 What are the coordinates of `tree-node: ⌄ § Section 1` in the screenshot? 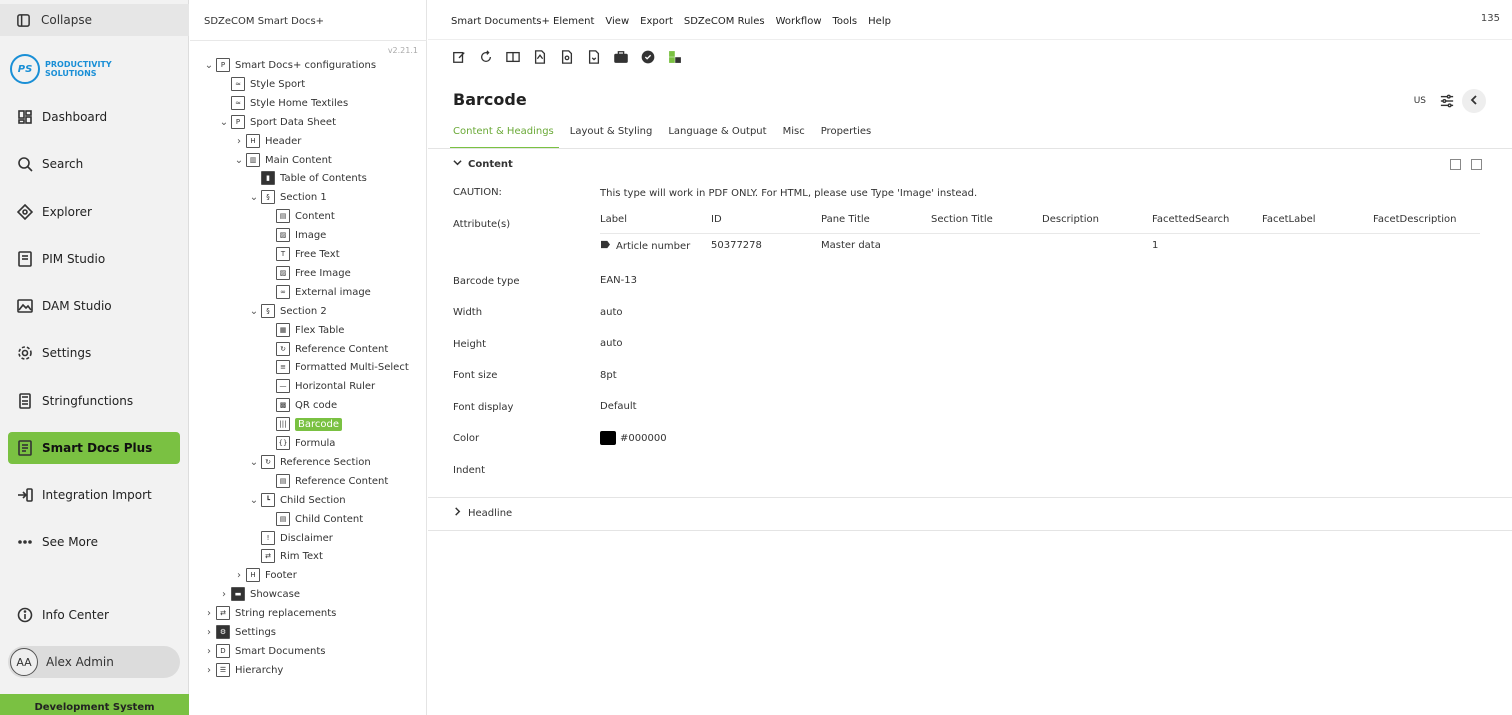 It's located at (287, 197).